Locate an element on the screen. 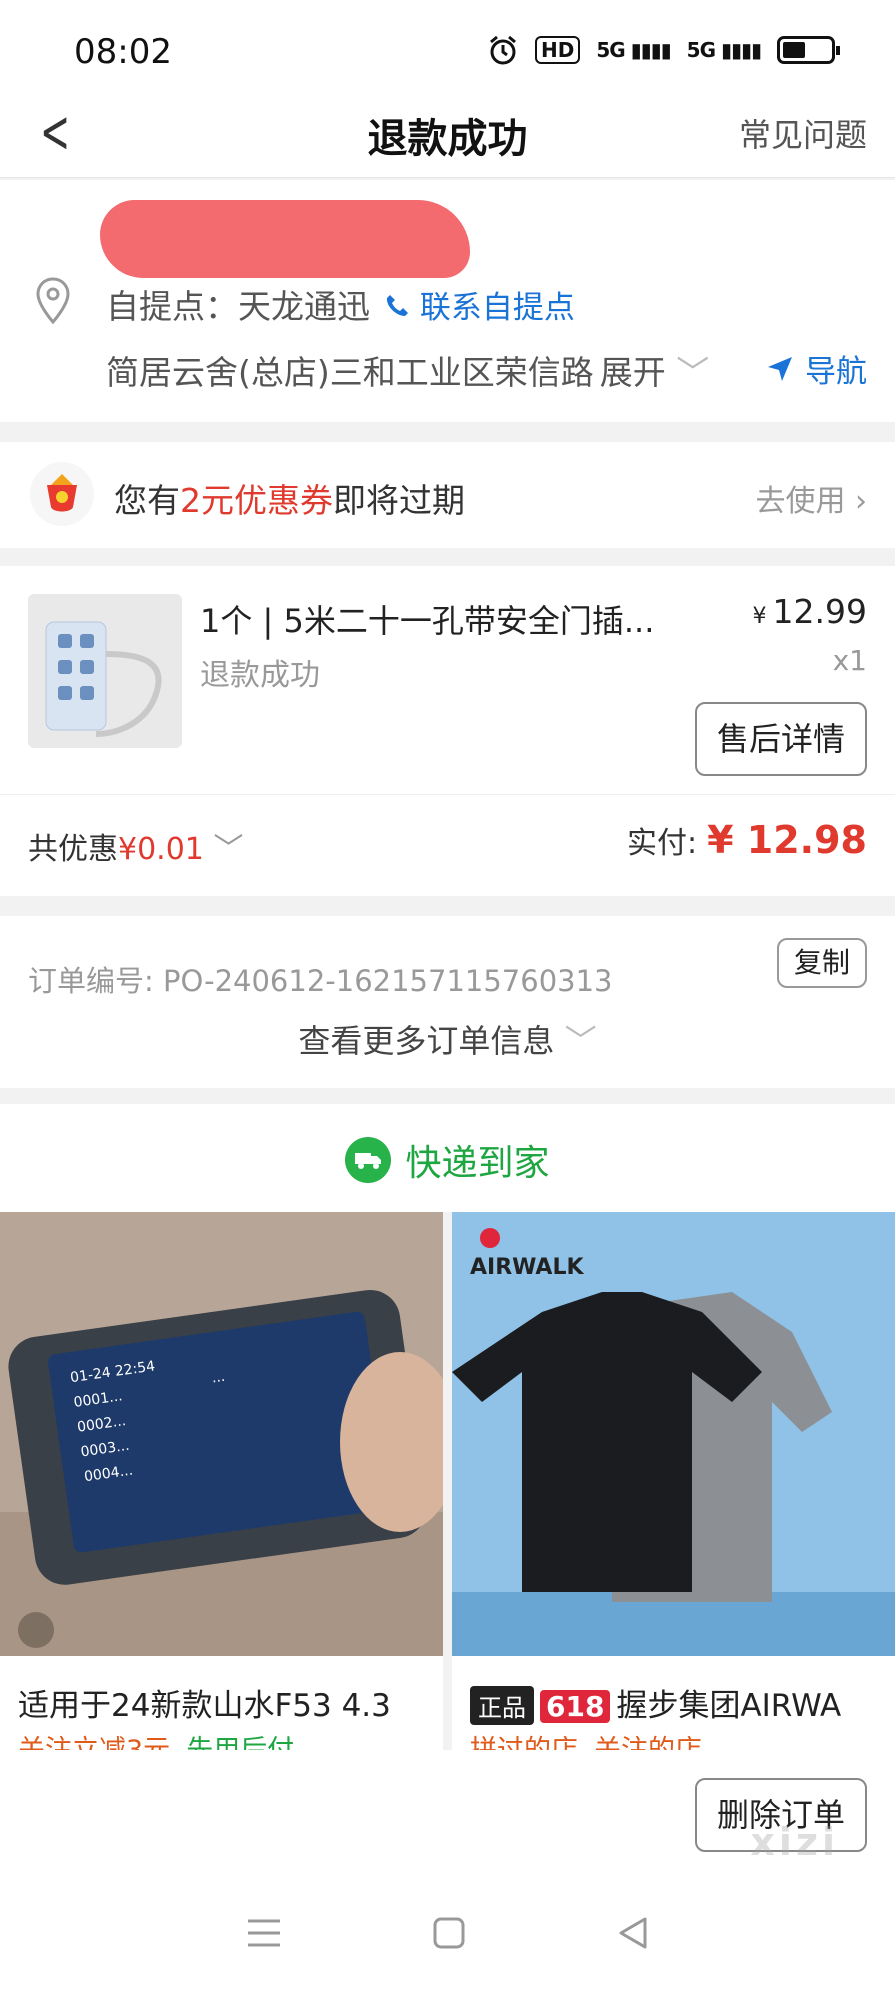 This screenshot has width=895, height=2000. pickup-address: 简居云舍(总店)三和工业区荣信路 展开 ﹀ is located at coordinates (407, 370).